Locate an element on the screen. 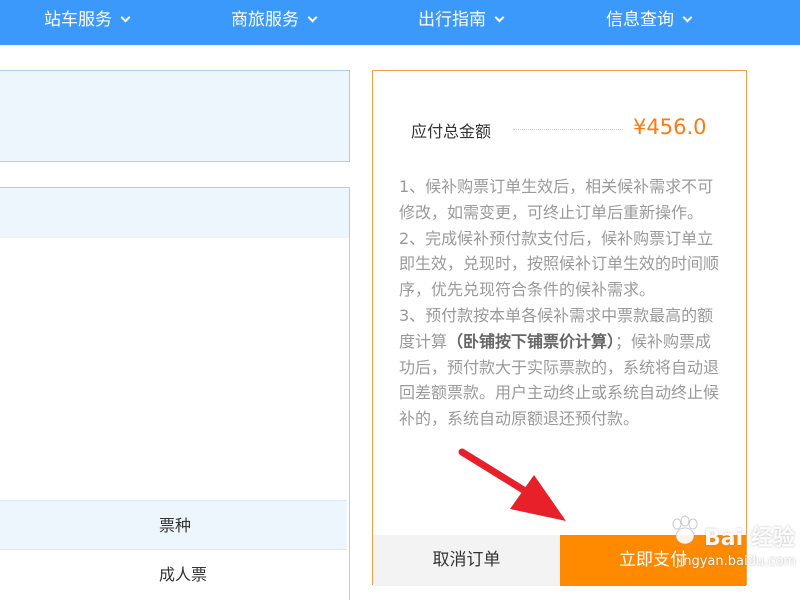 Image resolution: width=800 pixels, height=600 pixels. note-3-bold: （卧铺按下铺票价计算） is located at coordinates (531, 341).